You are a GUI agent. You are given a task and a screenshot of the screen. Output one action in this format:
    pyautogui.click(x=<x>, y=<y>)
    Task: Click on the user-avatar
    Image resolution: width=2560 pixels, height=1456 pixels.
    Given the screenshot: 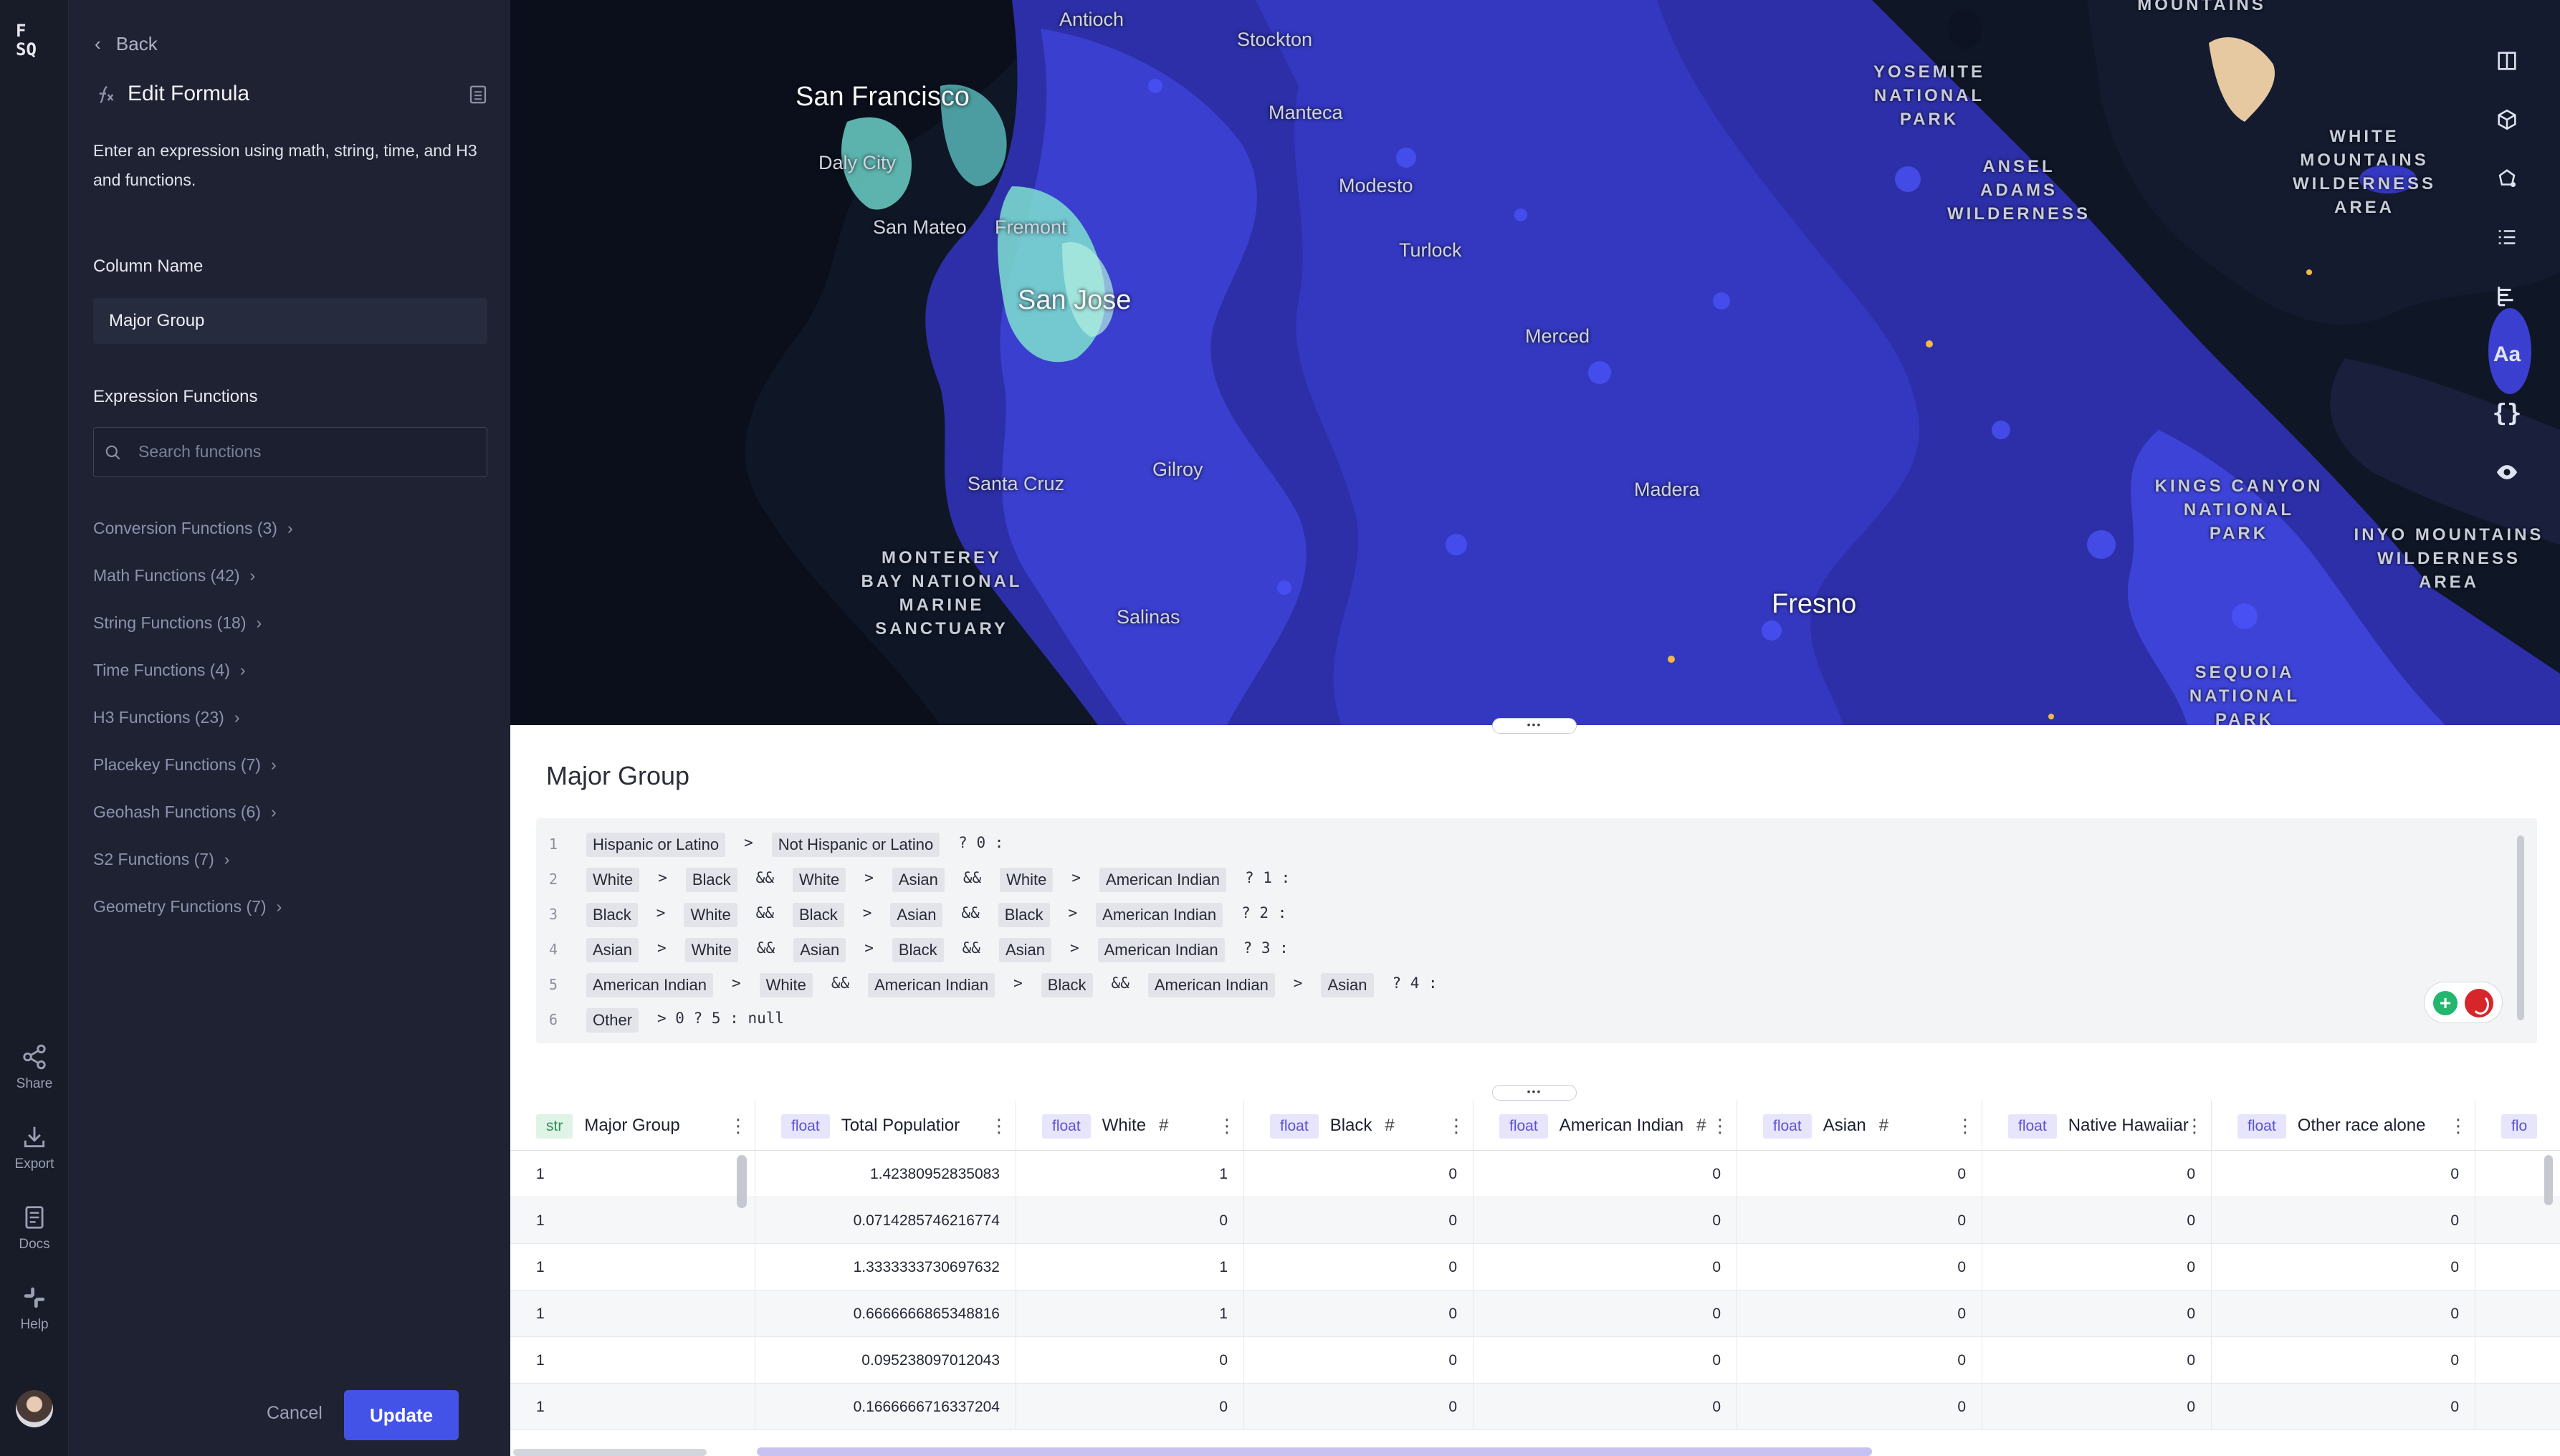 What is the action you would take?
    pyautogui.click(x=34, y=1408)
    